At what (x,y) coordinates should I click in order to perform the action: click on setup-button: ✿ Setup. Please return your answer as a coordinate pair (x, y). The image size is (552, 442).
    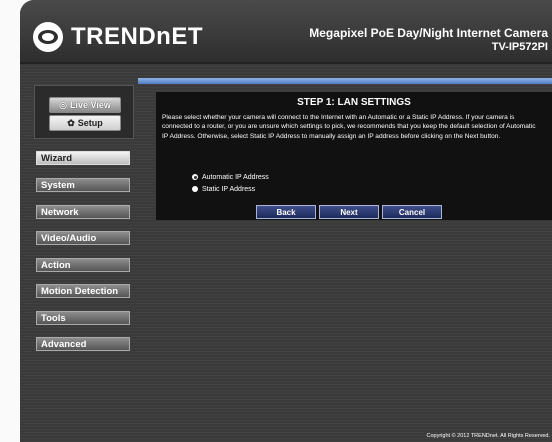
    Looking at the image, I should click on (85, 123).